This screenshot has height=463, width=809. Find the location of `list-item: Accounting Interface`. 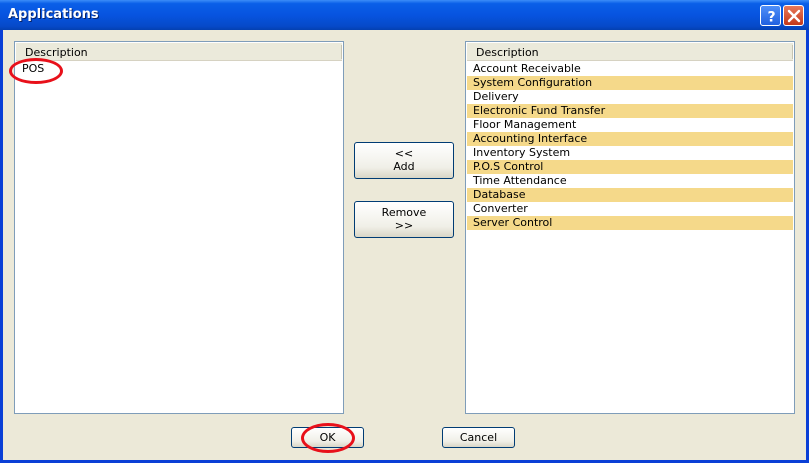

list-item: Accounting Interface is located at coordinates (630, 139).